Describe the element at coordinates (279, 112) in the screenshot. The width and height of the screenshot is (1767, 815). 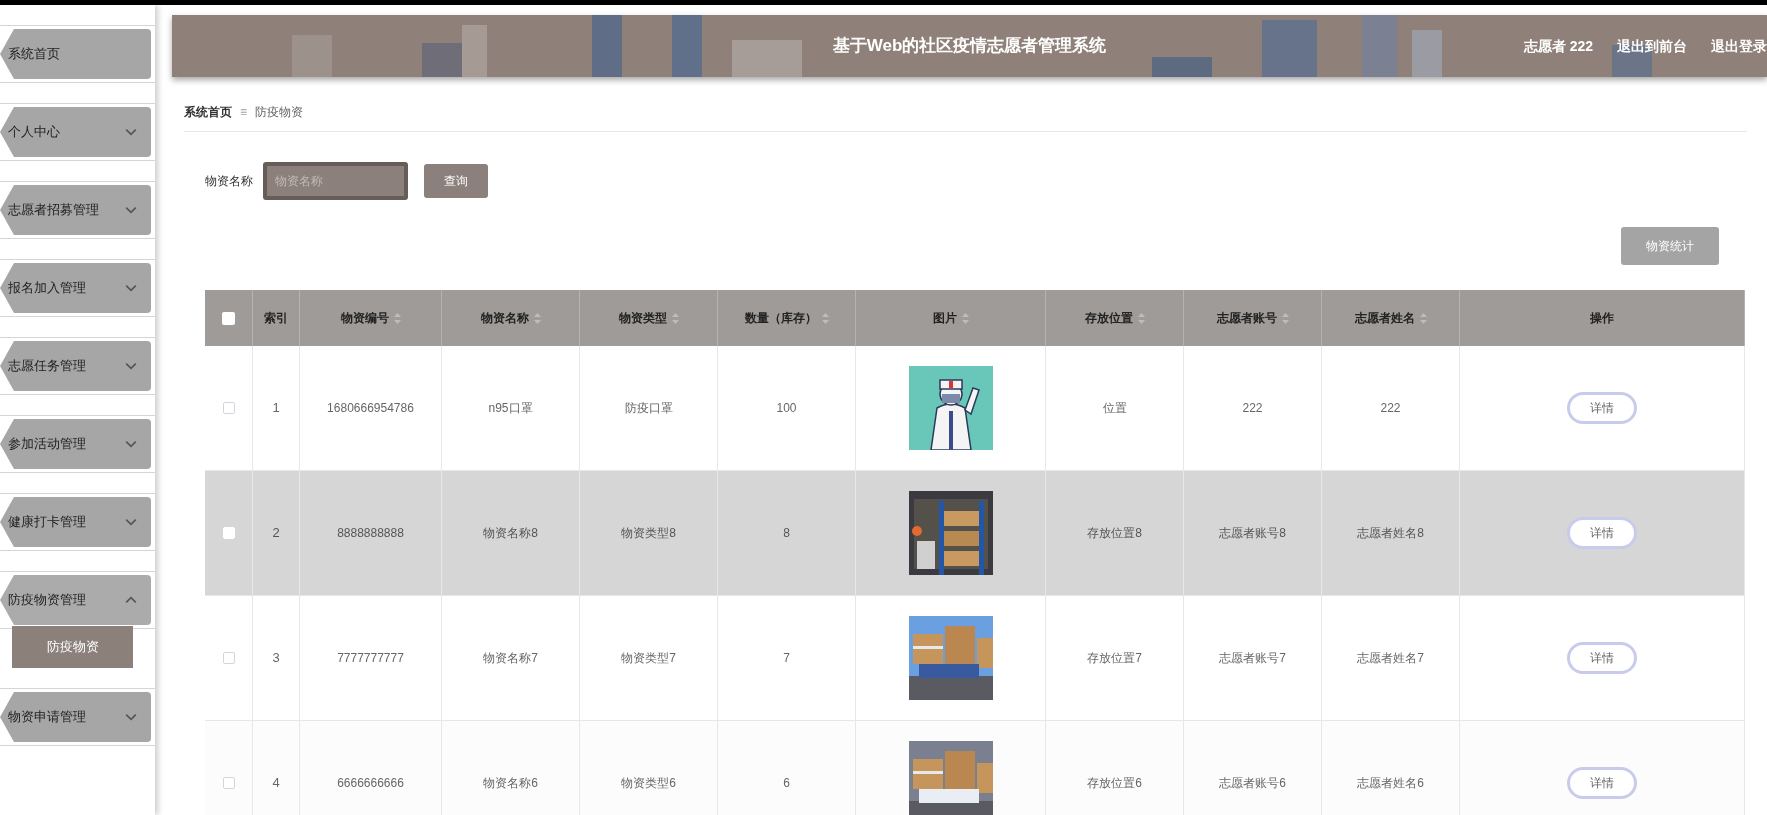
I see `breadcrumb-link: 防疫物资` at that location.